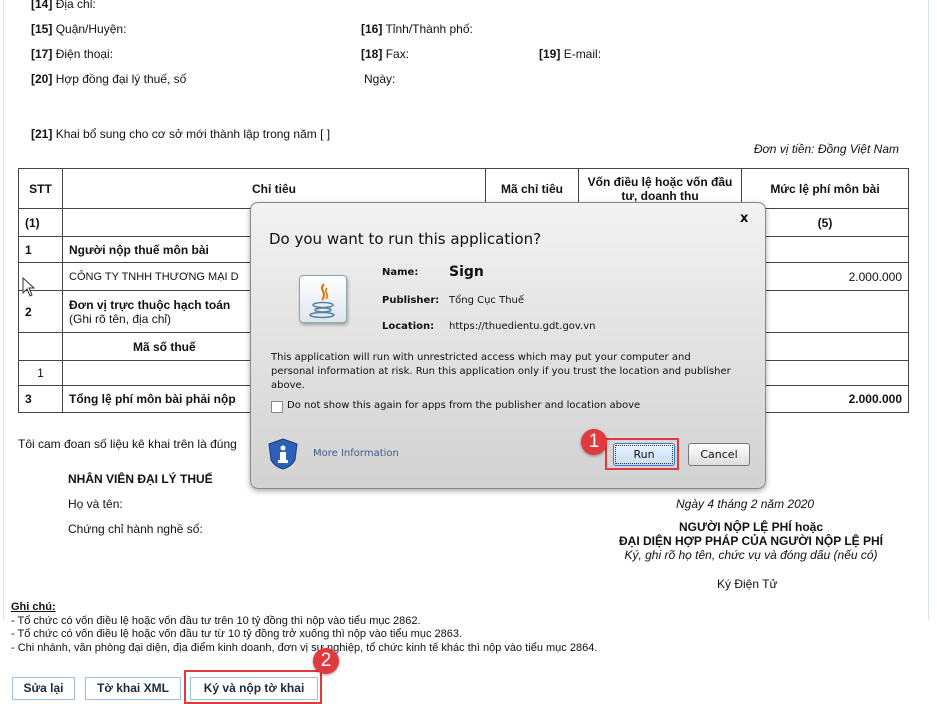 This screenshot has width=937, height=704. Describe the element at coordinates (33, 607) in the screenshot. I see `notes-title: Ghi chú:` at that location.